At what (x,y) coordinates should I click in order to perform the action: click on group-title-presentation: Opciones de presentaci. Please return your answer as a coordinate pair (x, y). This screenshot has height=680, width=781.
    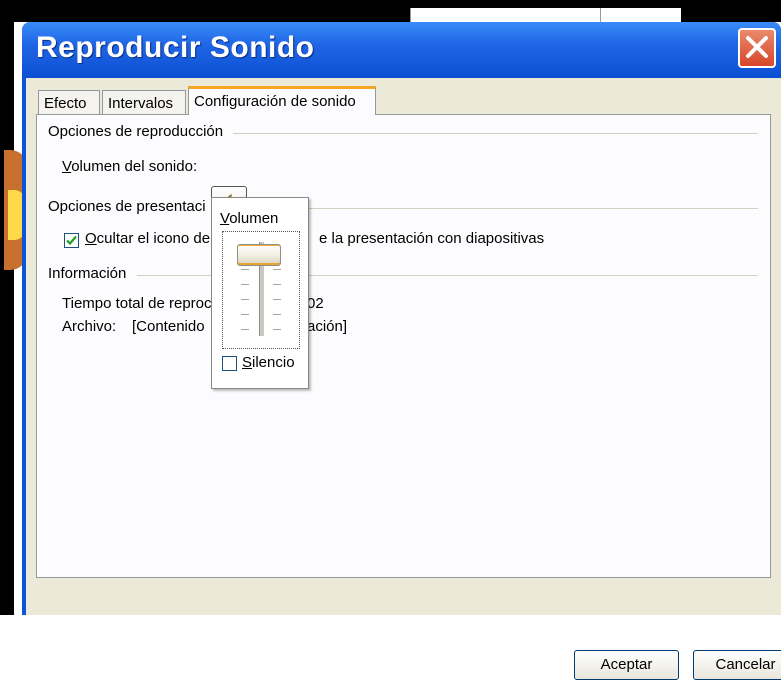
    Looking at the image, I should click on (127, 206).